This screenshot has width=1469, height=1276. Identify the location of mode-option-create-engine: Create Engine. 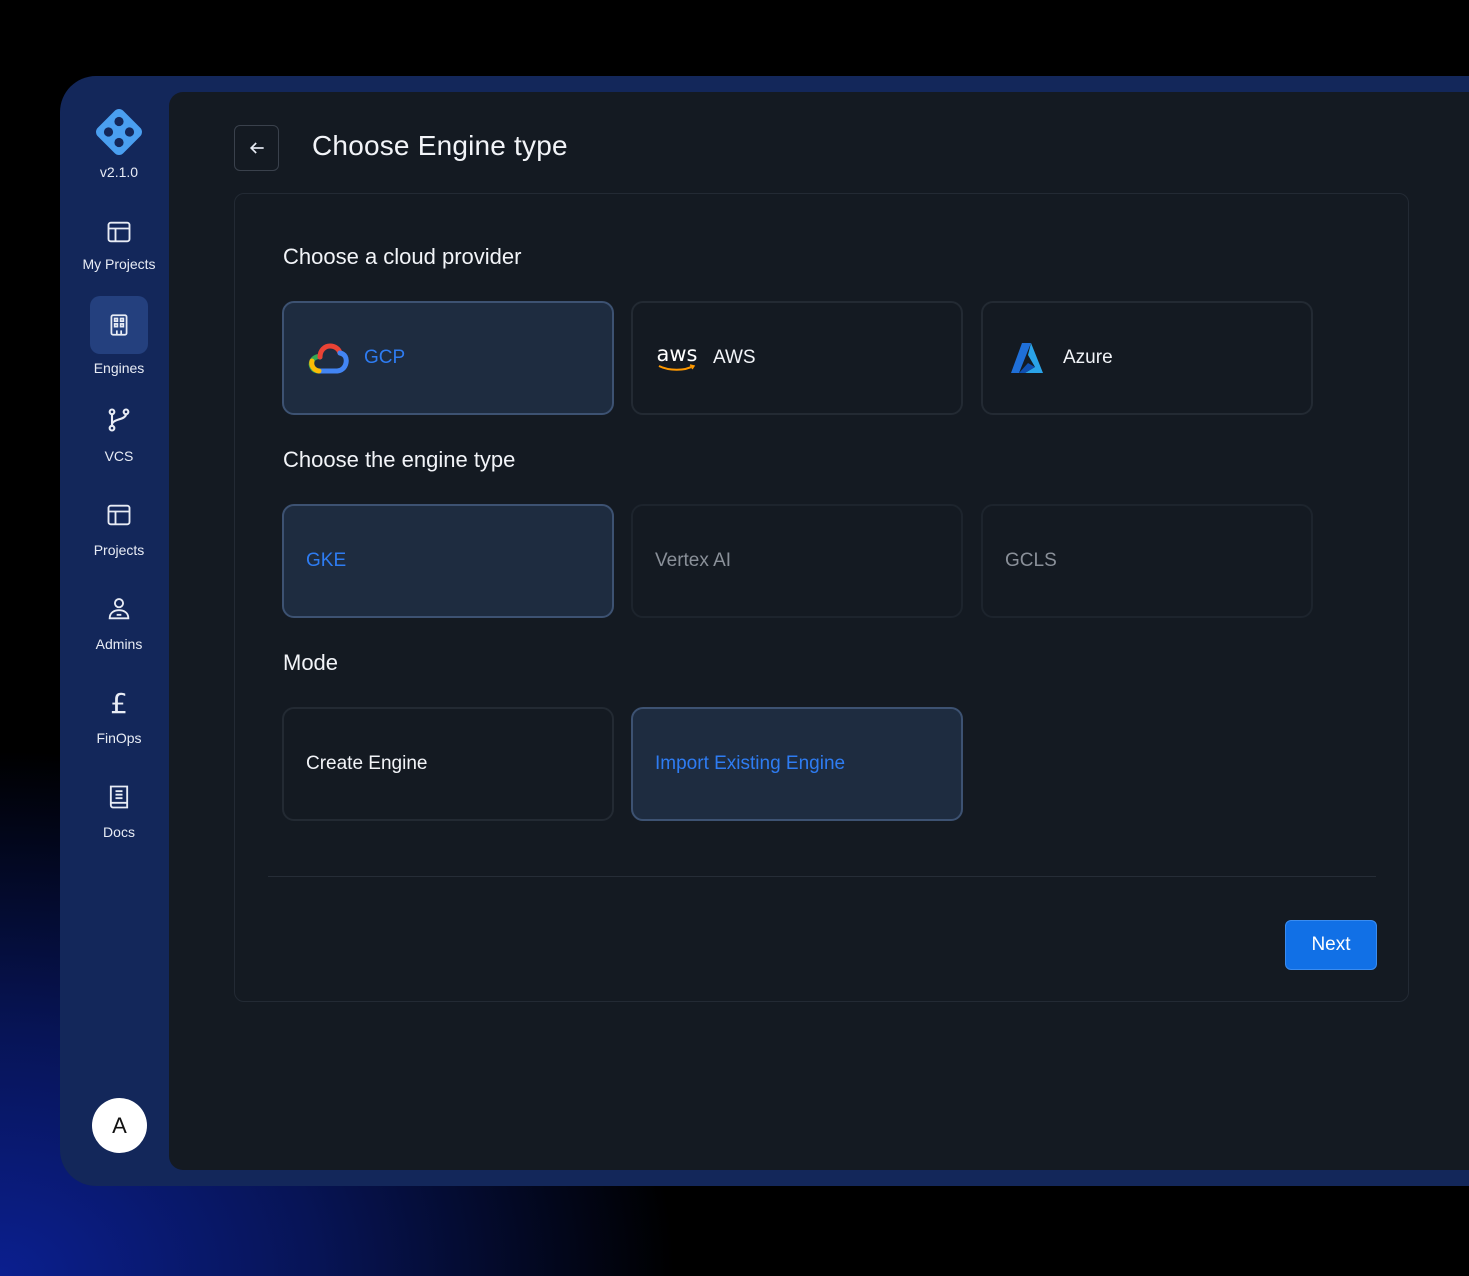
(448, 764).